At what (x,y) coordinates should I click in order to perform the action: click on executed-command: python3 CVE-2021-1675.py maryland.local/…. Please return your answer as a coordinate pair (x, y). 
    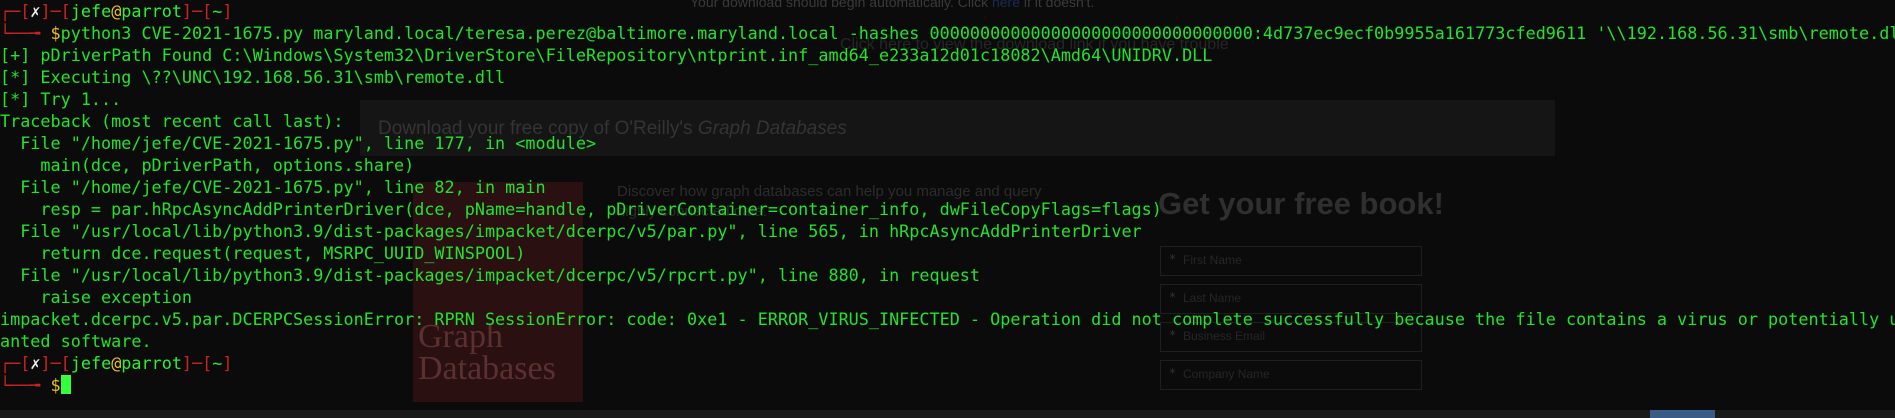
    Looking at the image, I should click on (977, 33).